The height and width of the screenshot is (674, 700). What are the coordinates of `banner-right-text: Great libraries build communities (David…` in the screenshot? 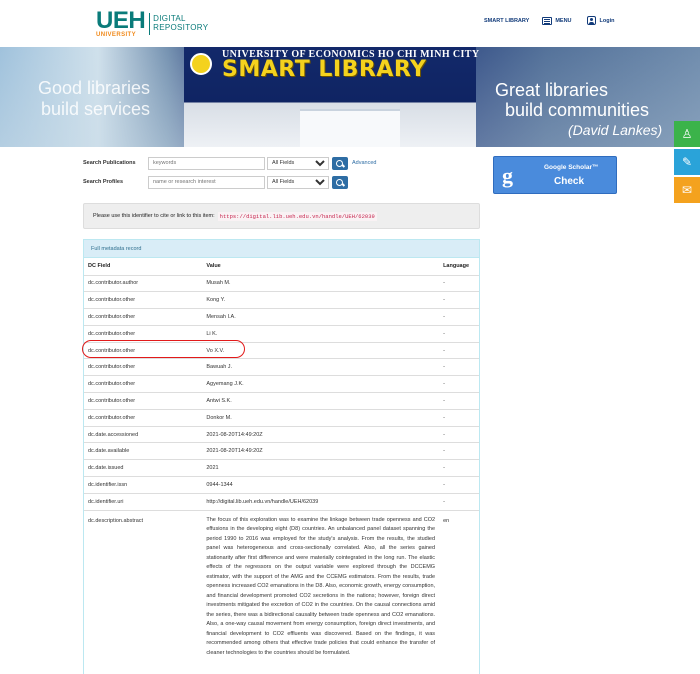 It's located at (597, 110).